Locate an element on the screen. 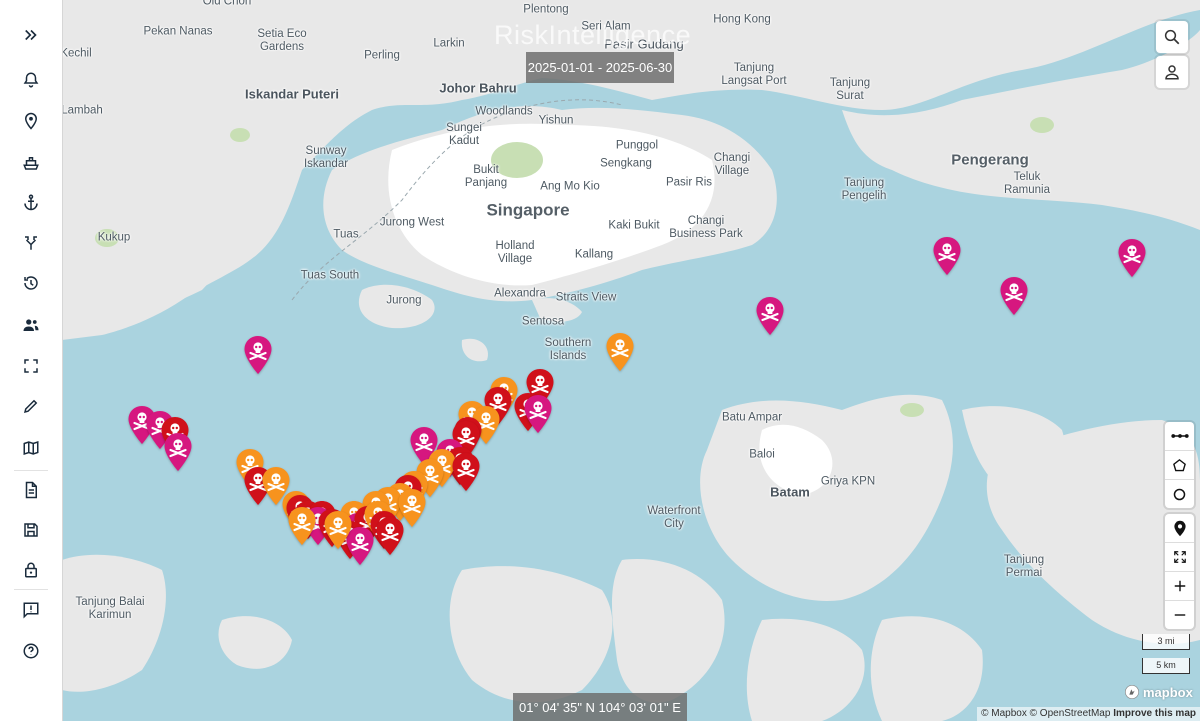  feedback-button is located at coordinates (31, 610).